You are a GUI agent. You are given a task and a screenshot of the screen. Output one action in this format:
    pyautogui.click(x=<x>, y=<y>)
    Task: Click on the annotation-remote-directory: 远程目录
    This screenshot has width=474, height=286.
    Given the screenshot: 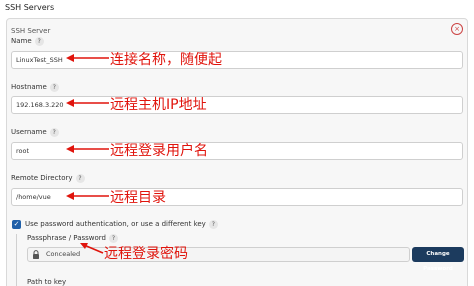 What is the action you would take?
    pyautogui.click(x=138, y=198)
    